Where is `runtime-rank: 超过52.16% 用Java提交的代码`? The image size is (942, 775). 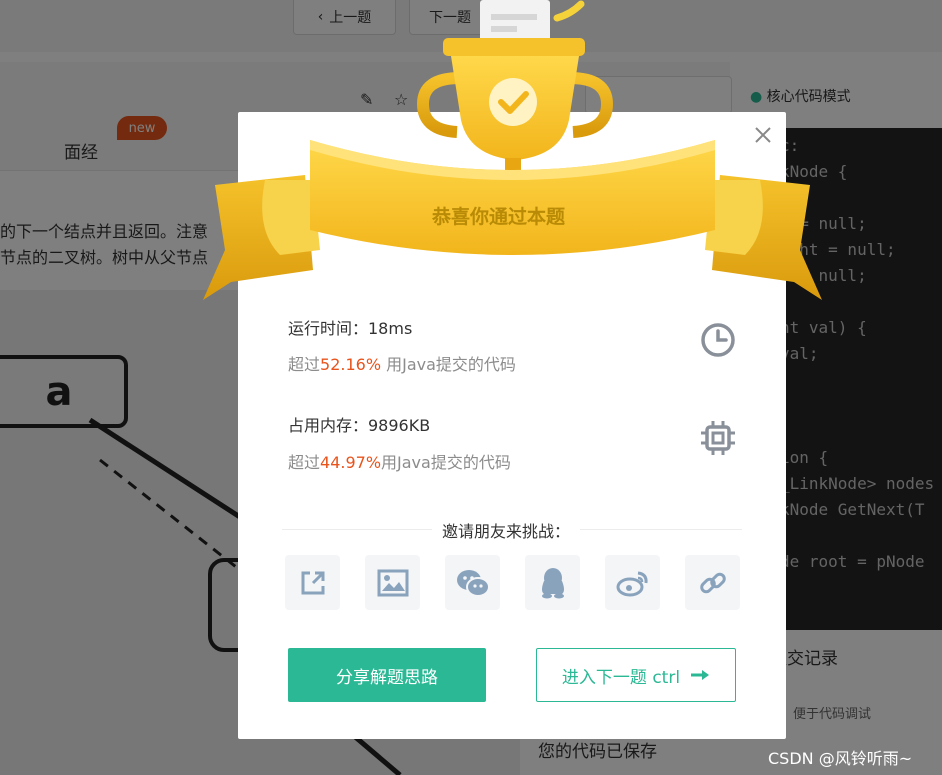
runtime-rank: 超过52.16% 用Java提交的代码 is located at coordinates (402, 364).